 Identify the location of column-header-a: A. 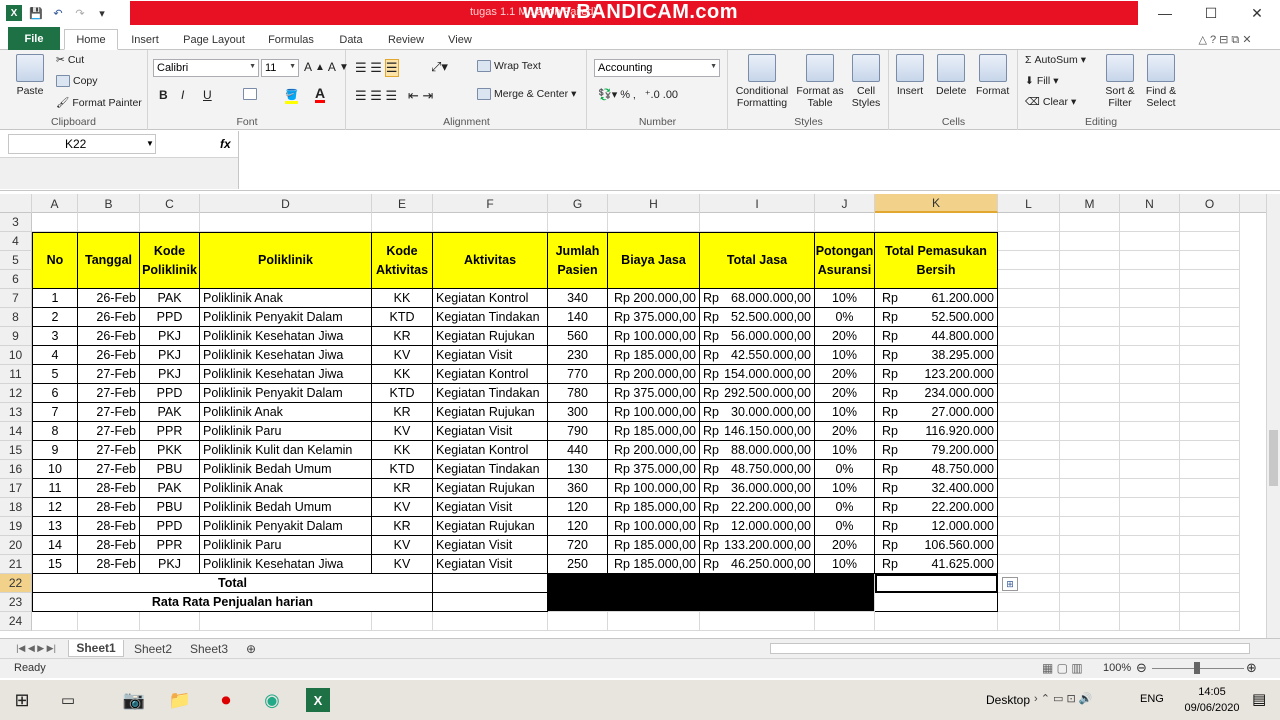
(55, 203).